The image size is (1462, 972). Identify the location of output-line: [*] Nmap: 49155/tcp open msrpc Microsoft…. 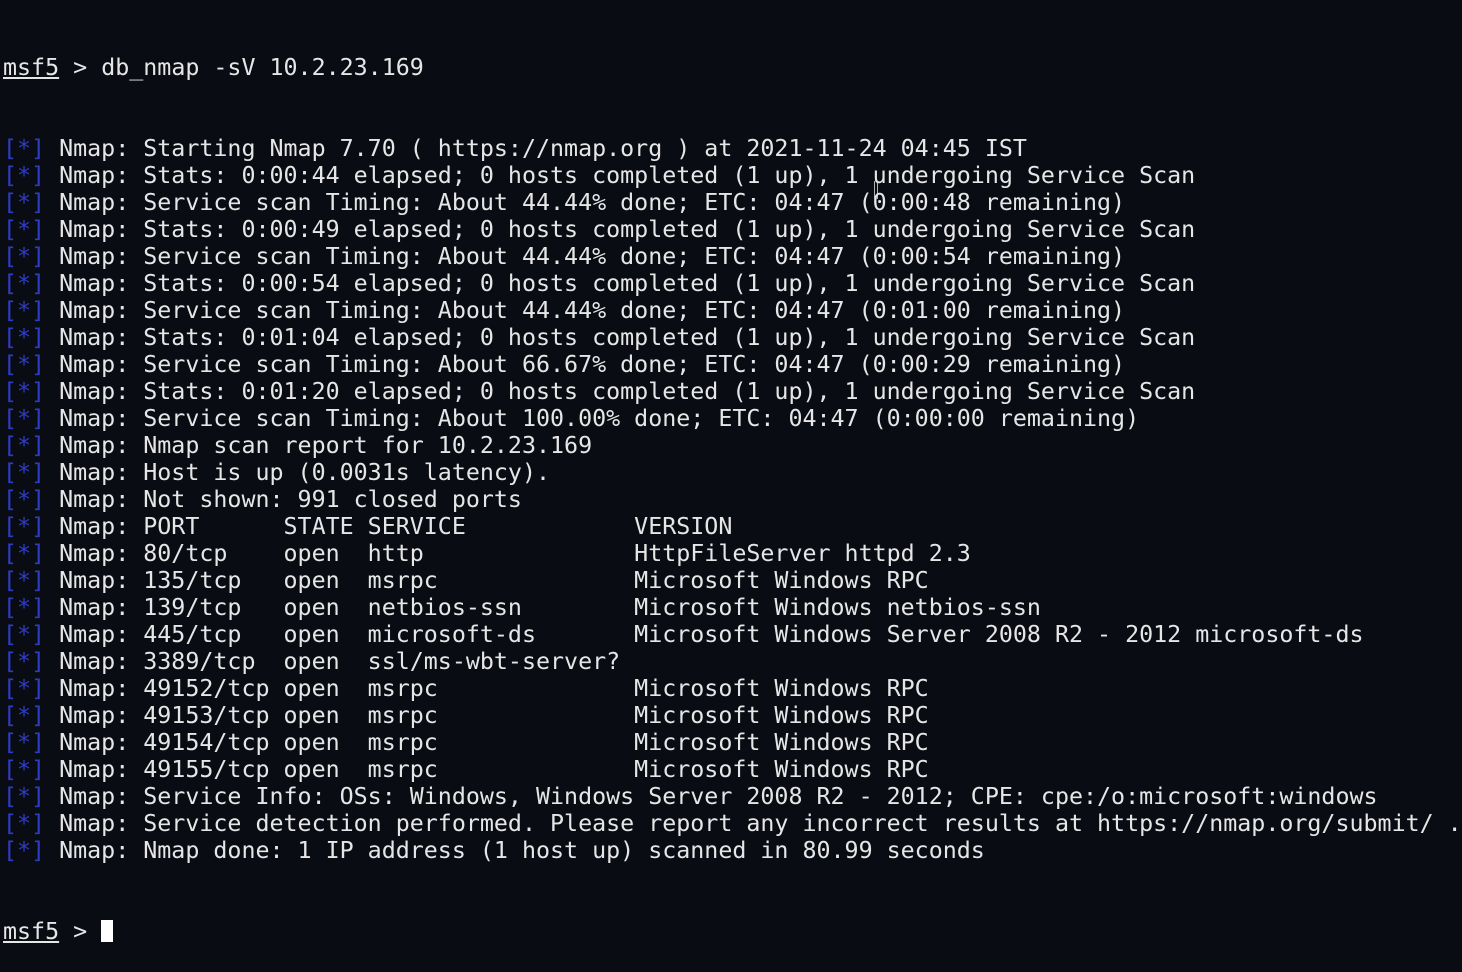
(732, 769).